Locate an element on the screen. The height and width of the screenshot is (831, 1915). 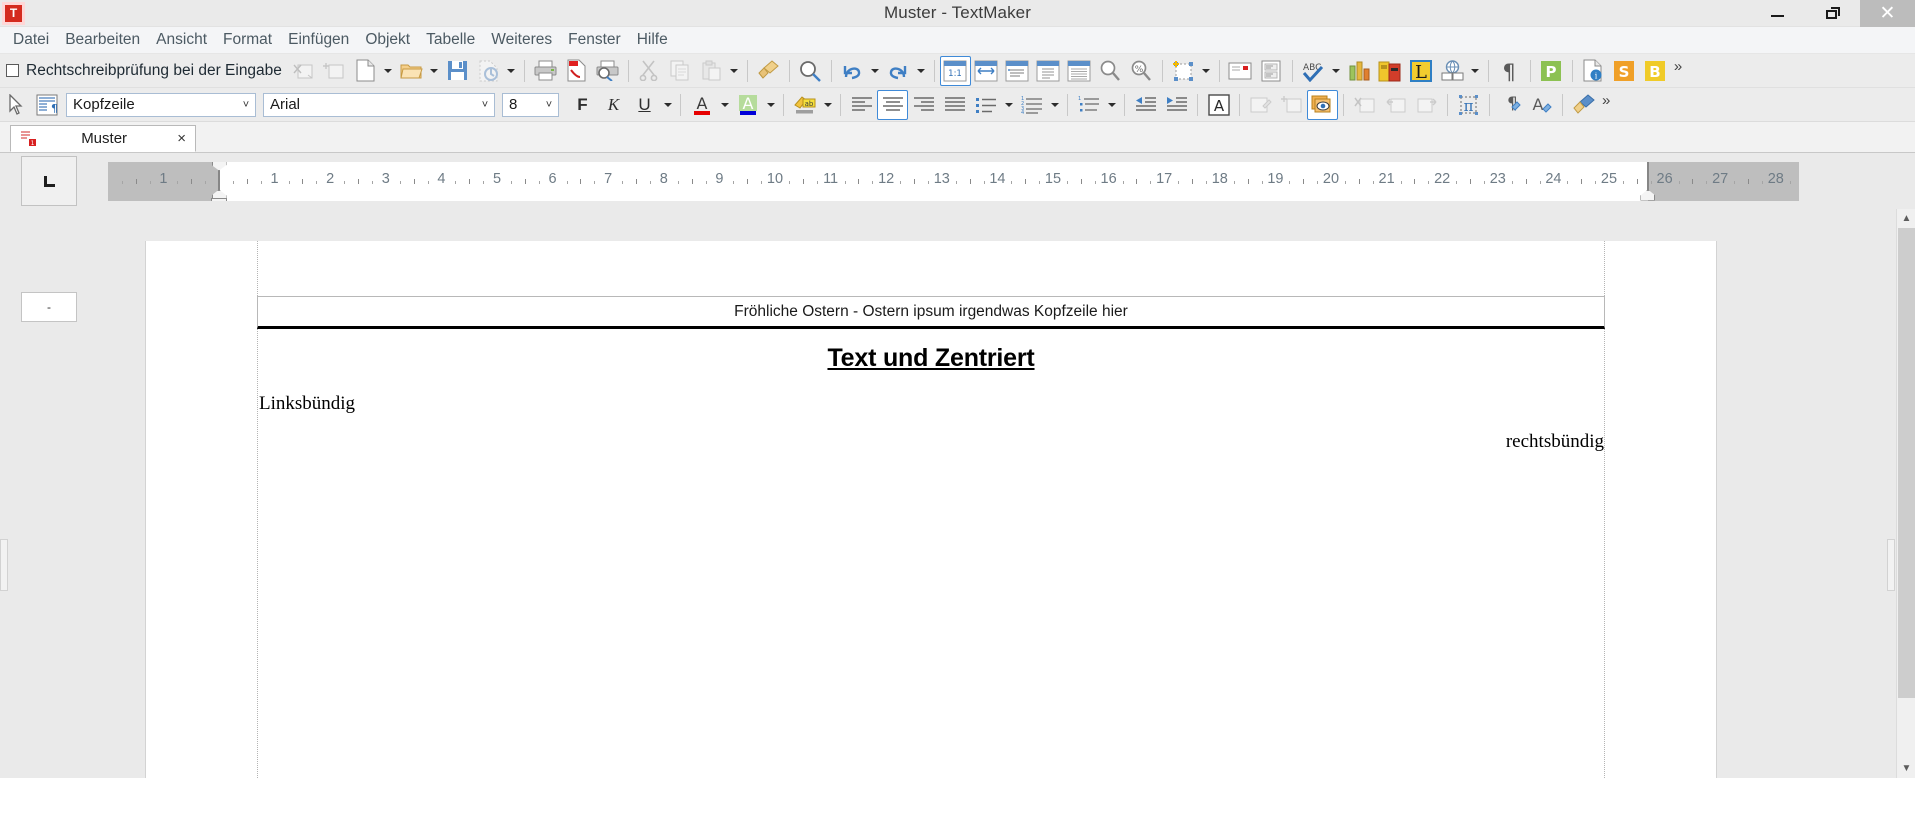
minimize-button is located at coordinates (1777, 13).